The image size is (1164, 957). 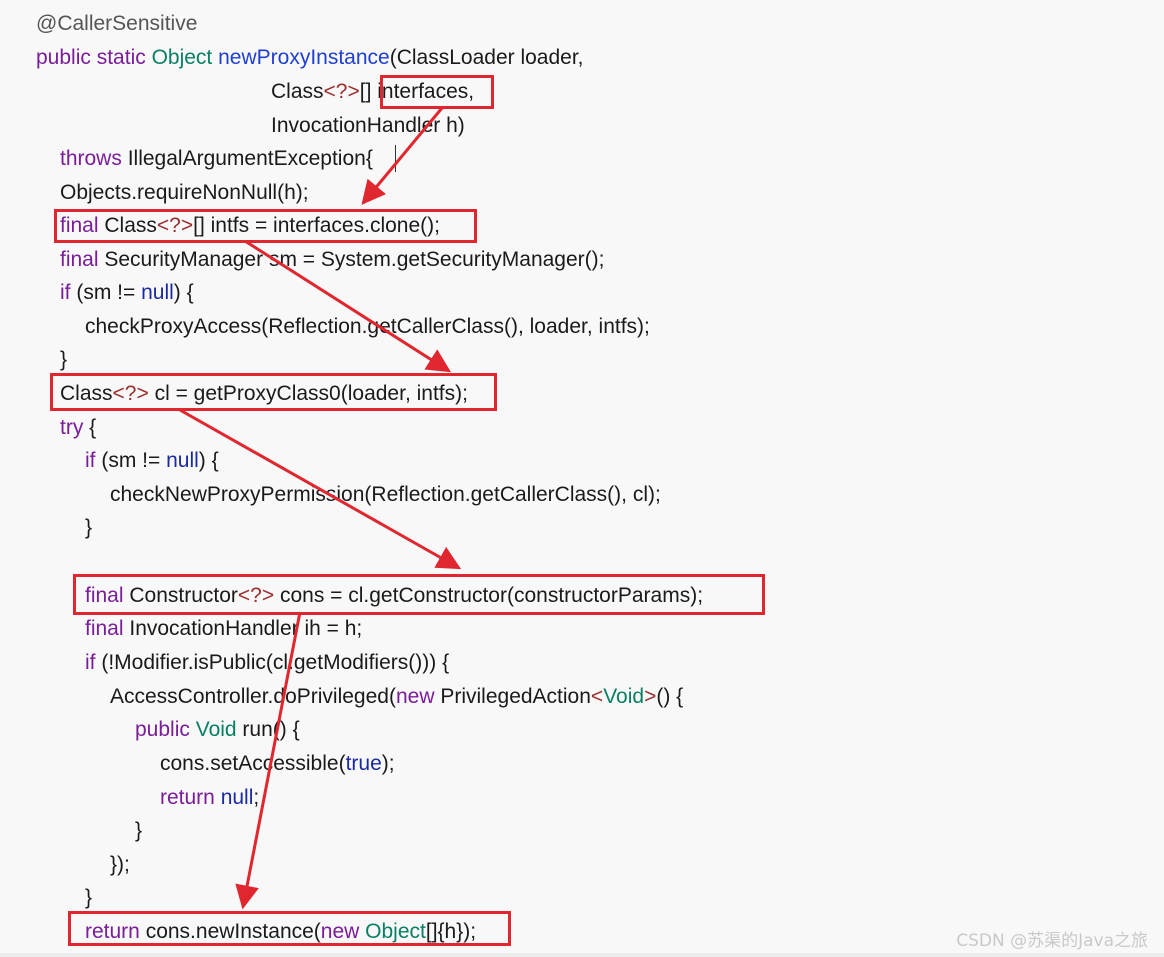 I want to click on code-token: InvocationHandler h), so click(x=368, y=125).